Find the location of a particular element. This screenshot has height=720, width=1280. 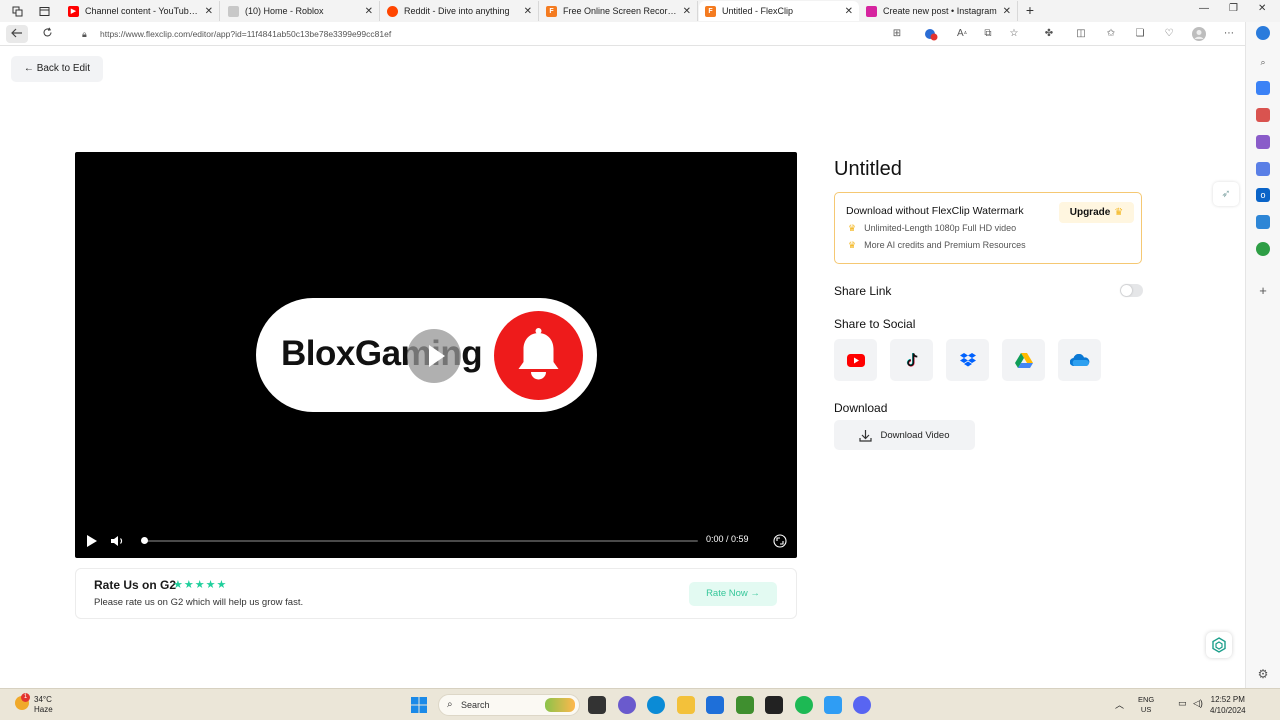

speaker-icon: ◁) is located at coordinates (1198, 703).